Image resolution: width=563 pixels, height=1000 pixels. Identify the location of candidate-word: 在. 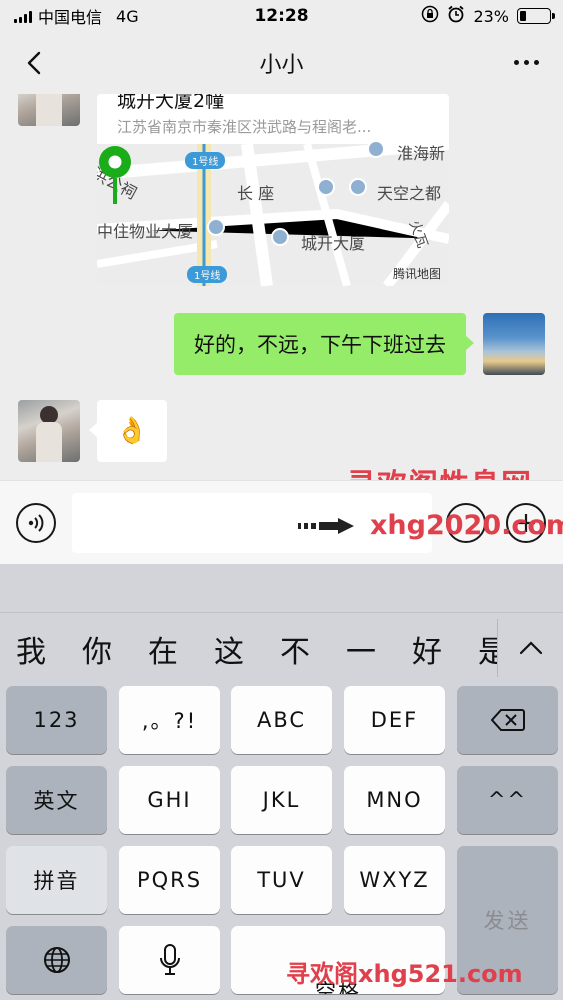
(163, 649).